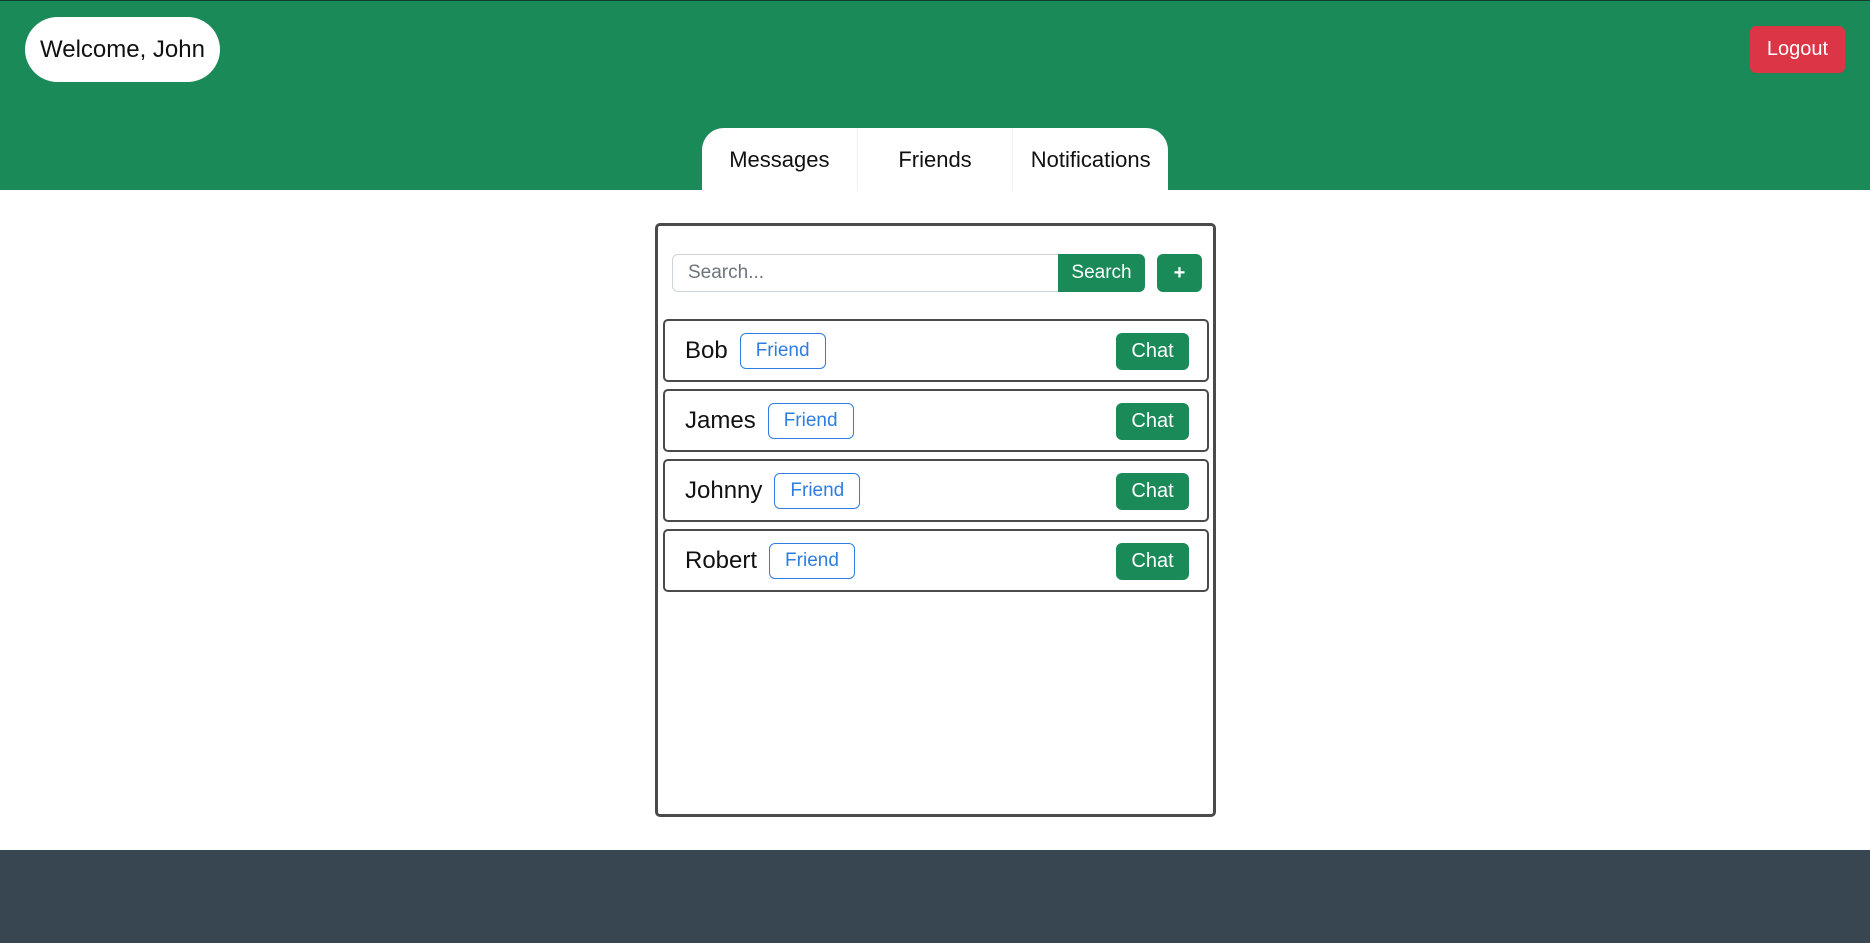 This screenshot has width=1870, height=943. Describe the element at coordinates (865, 273) in the screenshot. I see `search-input` at that location.